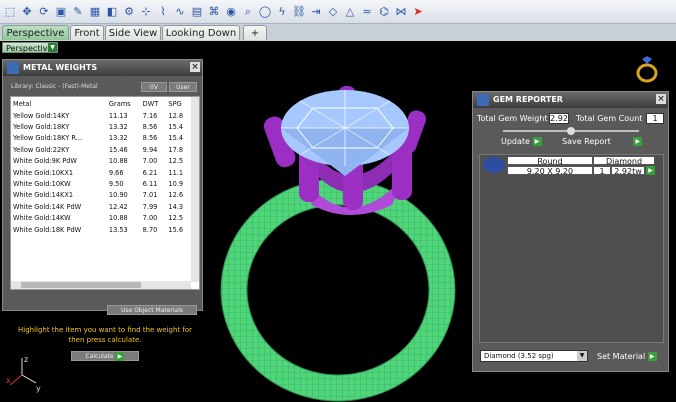 The width and height of the screenshot is (676, 402). I want to click on table-row: White Gold:18K PdW 13.53 8.70 15.6, so click(101, 229).